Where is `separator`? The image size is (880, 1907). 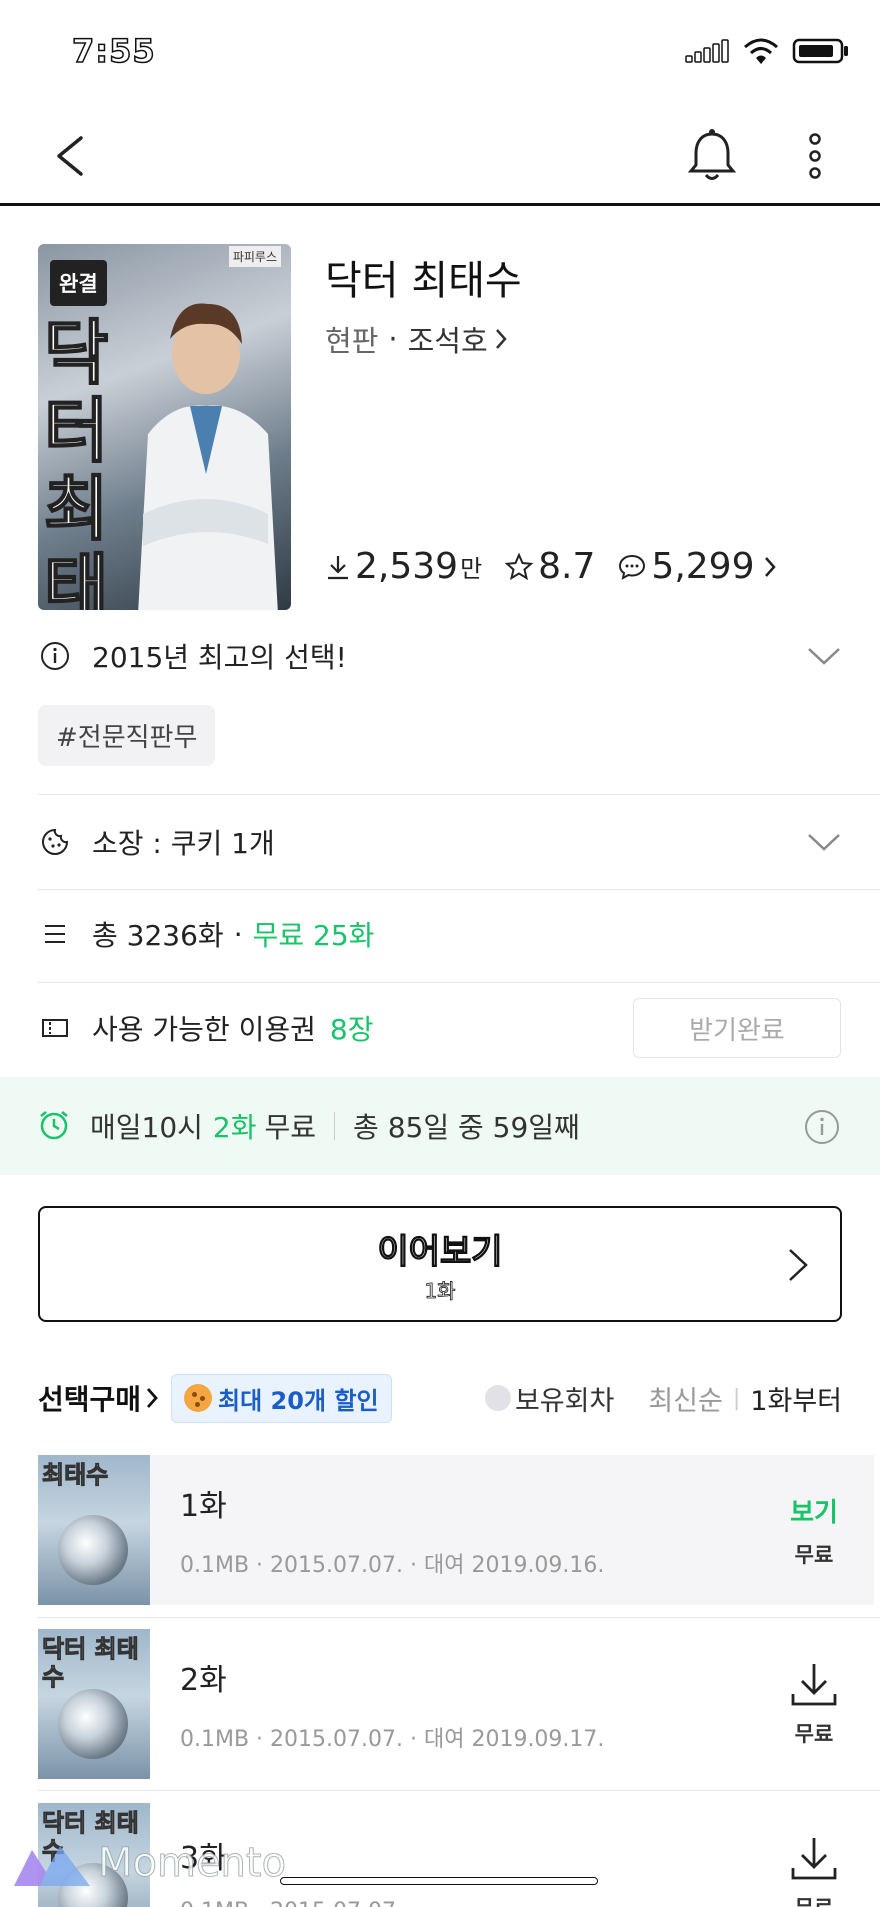 separator is located at coordinates (335, 1126).